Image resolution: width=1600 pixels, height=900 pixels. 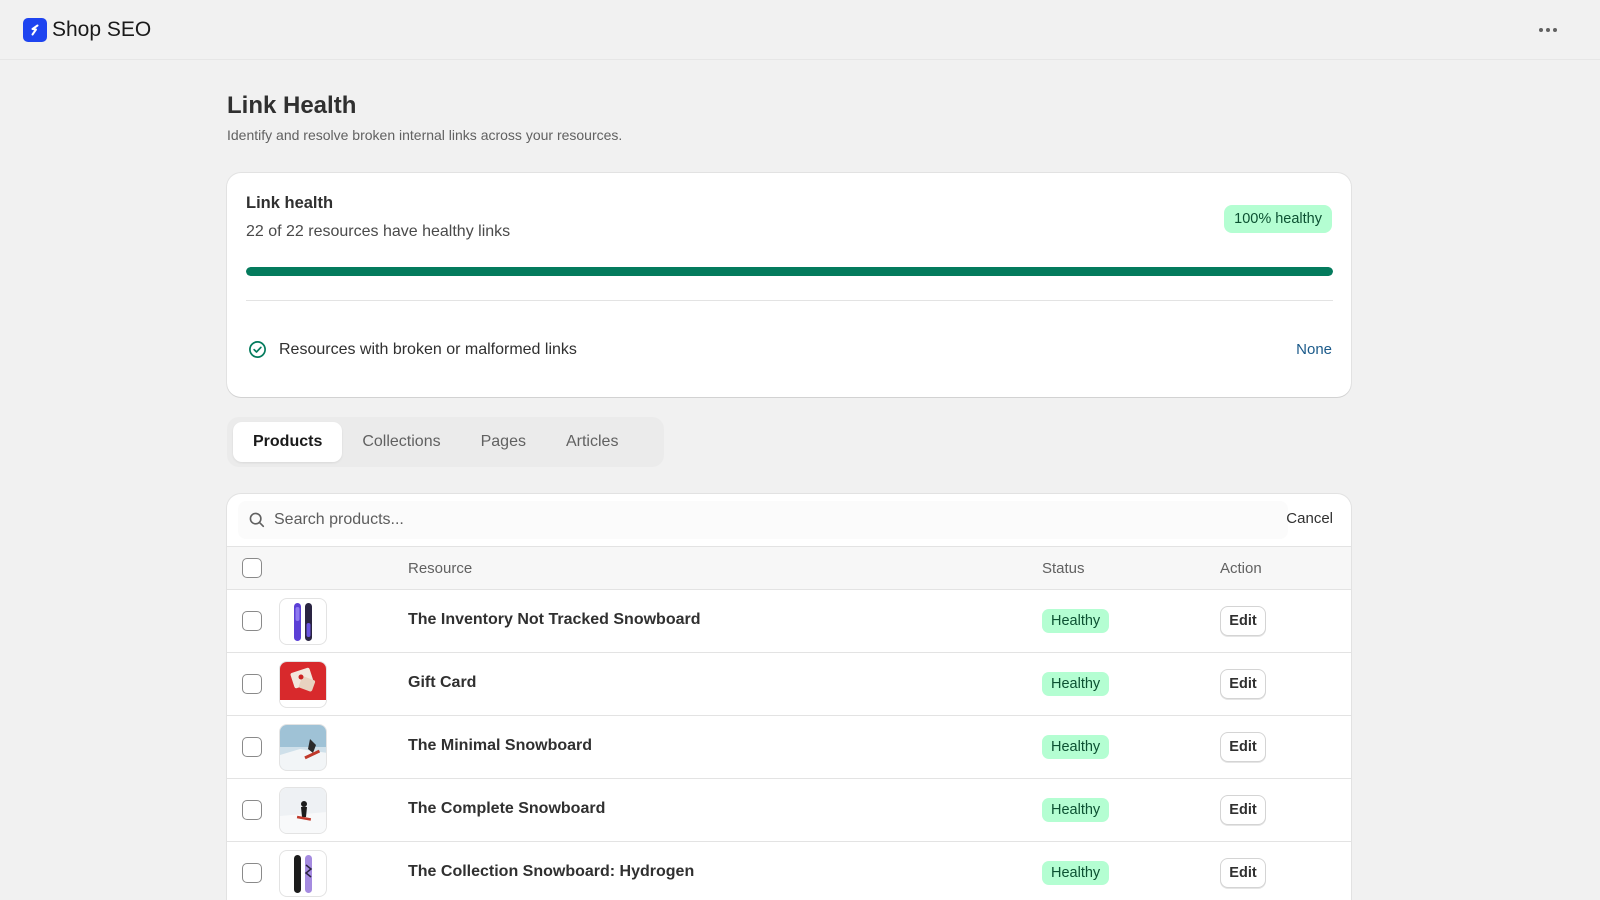 I want to click on product-name: The Complete Snowboard, so click(x=506, y=809).